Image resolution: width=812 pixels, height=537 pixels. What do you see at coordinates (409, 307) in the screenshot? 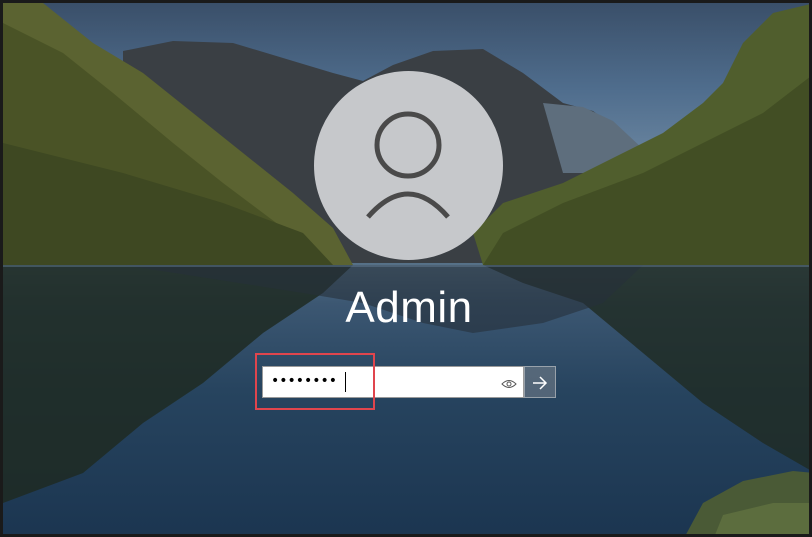
I see `username-label: Admin` at bounding box center [409, 307].